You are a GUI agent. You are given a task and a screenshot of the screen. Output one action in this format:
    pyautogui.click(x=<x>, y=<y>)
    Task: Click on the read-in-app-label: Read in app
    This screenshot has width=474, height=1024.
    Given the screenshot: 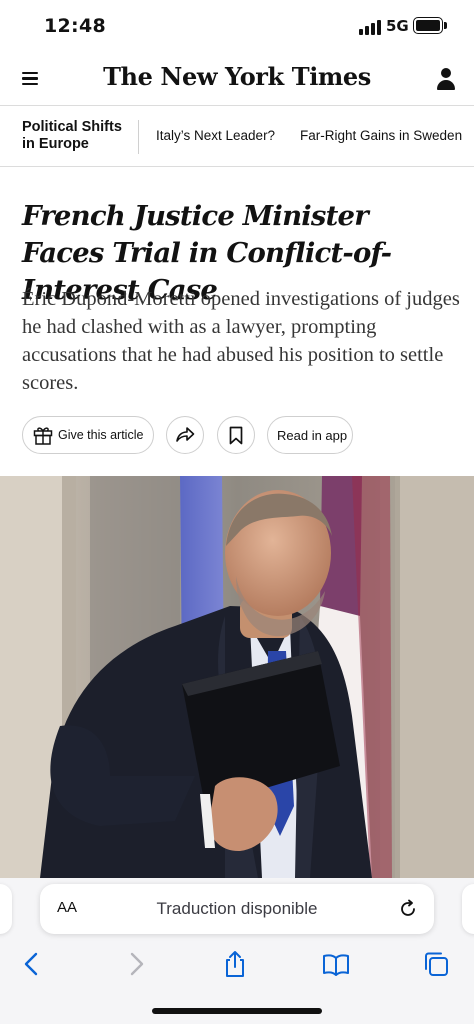 What is the action you would take?
    pyautogui.click(x=312, y=435)
    